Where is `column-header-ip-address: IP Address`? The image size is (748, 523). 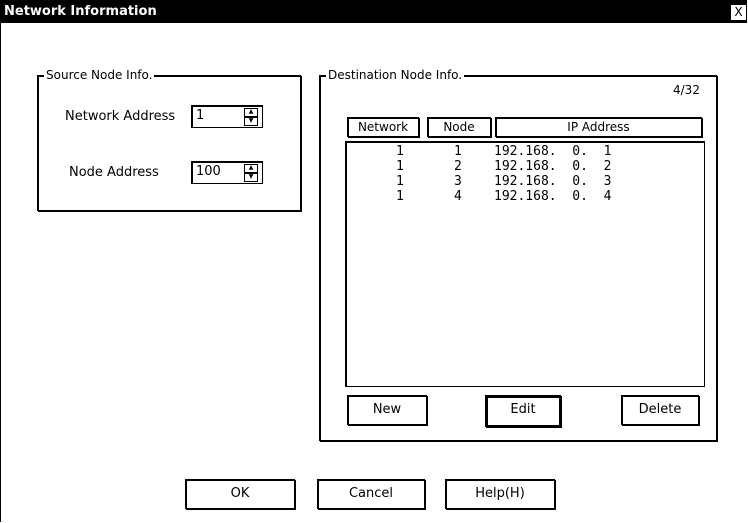 column-header-ip-address: IP Address is located at coordinates (598, 127).